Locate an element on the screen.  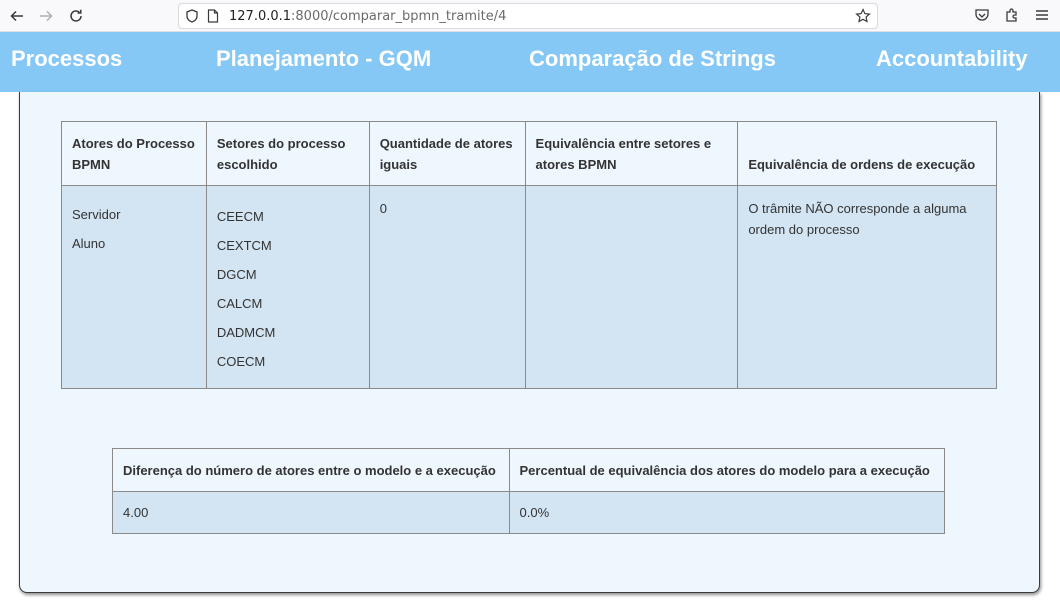
nav-planejamento-gqm: Planejamento - GQM is located at coordinates (323, 59).